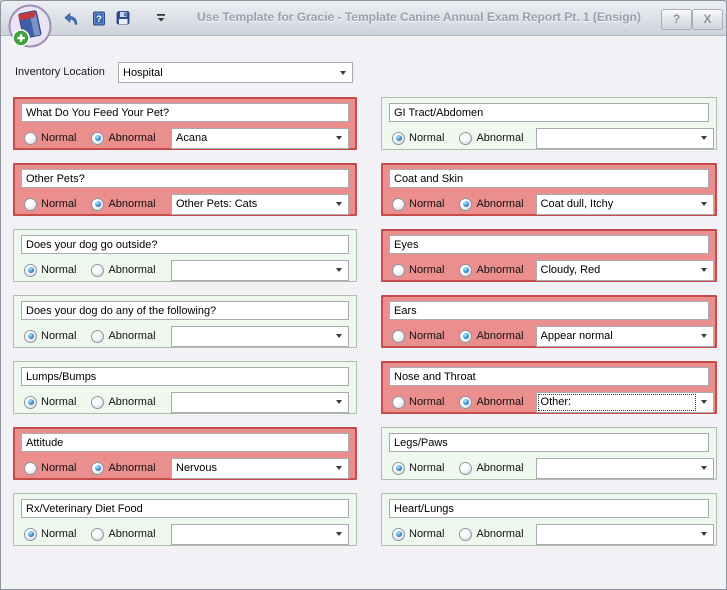  Describe the element at coordinates (549, 387) in the screenshot. I see `exam-panel-nose-and-throat: Normal Abnormal Other:` at that location.